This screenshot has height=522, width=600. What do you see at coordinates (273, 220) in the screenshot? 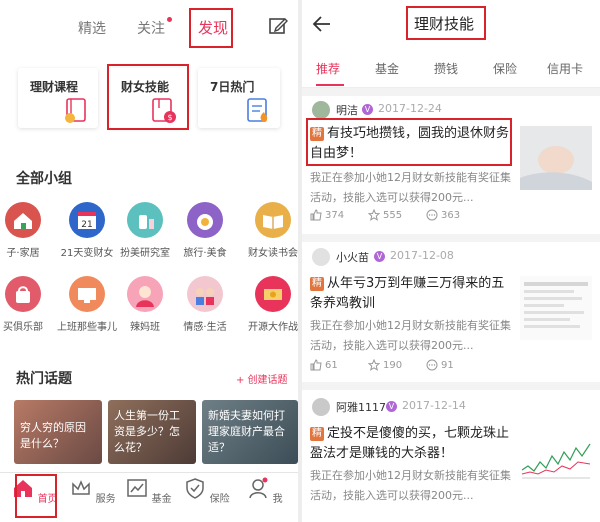
I see `book-icon` at bounding box center [273, 220].